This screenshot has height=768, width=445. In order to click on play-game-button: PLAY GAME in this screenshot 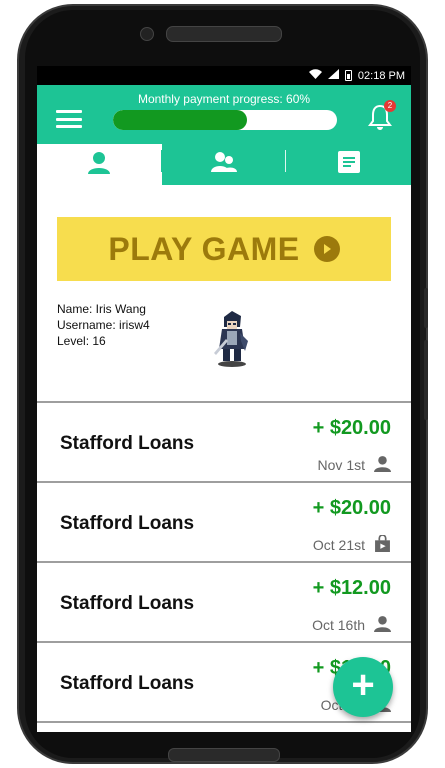, I will do `click(224, 249)`.